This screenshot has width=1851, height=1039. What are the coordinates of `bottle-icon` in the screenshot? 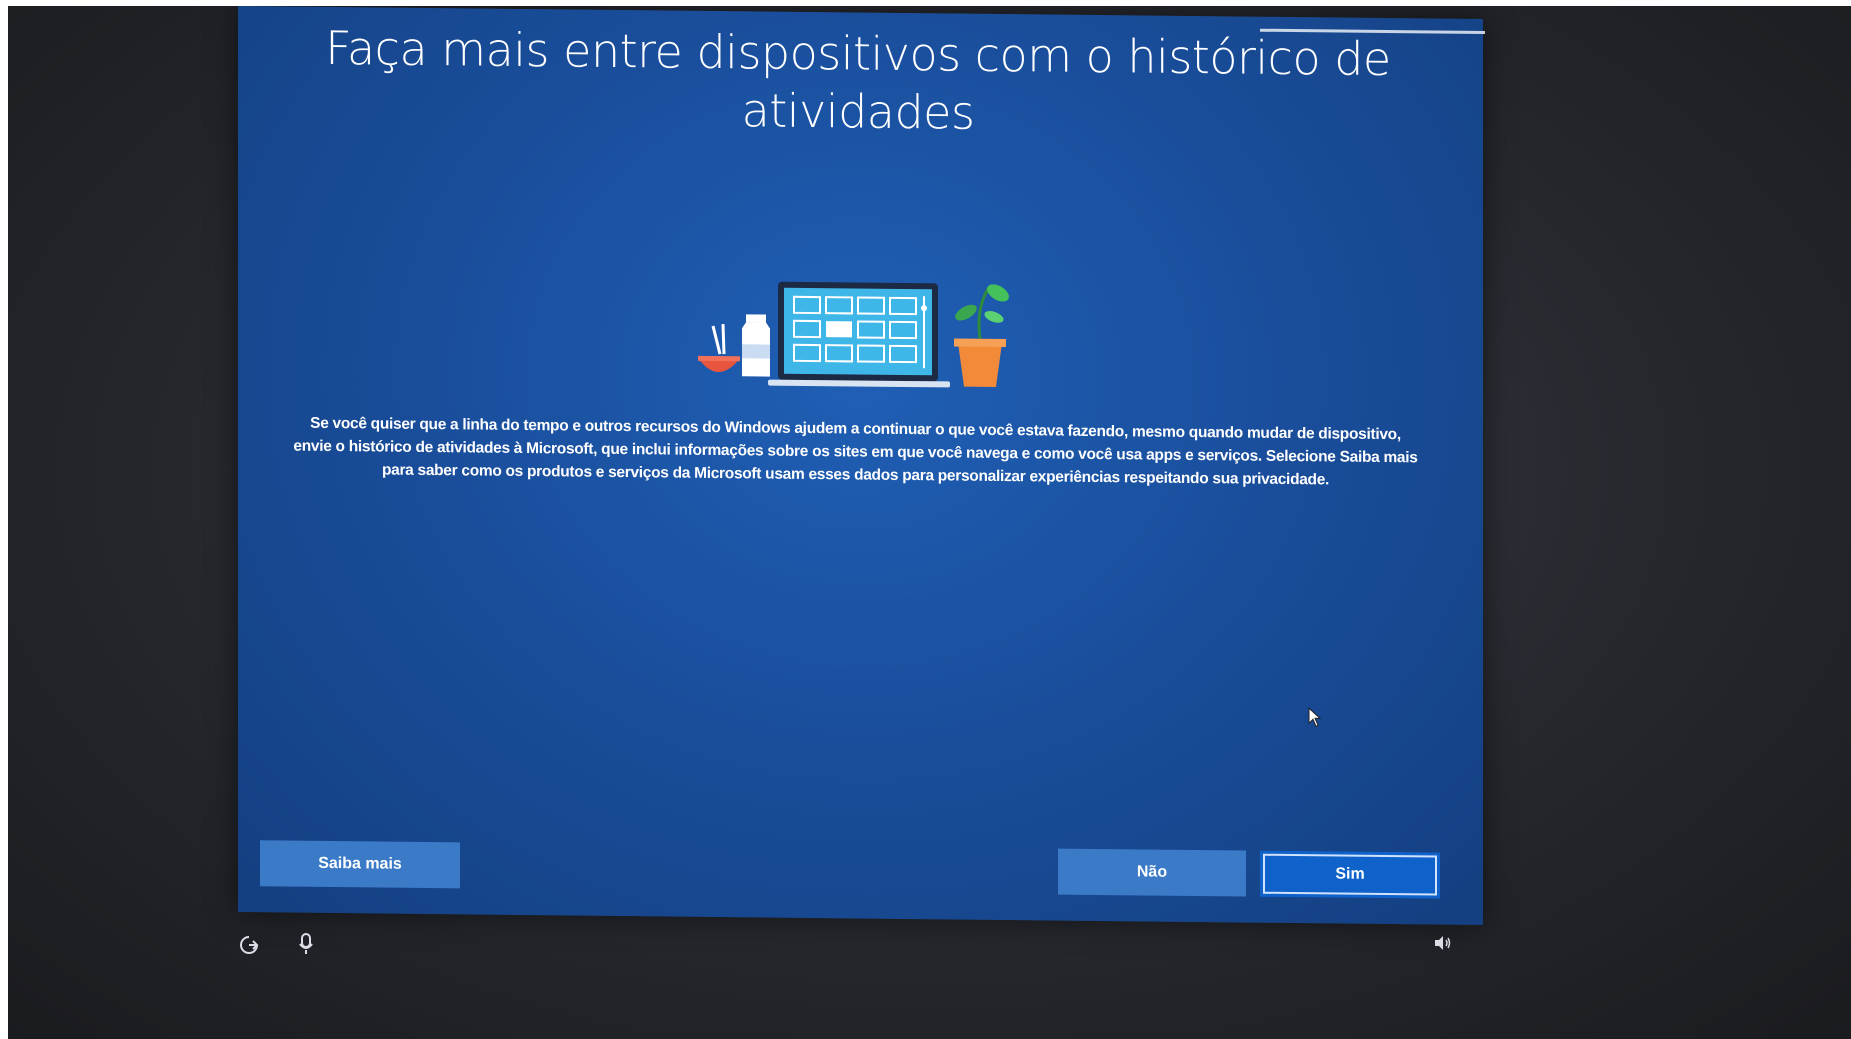 It's located at (756, 345).